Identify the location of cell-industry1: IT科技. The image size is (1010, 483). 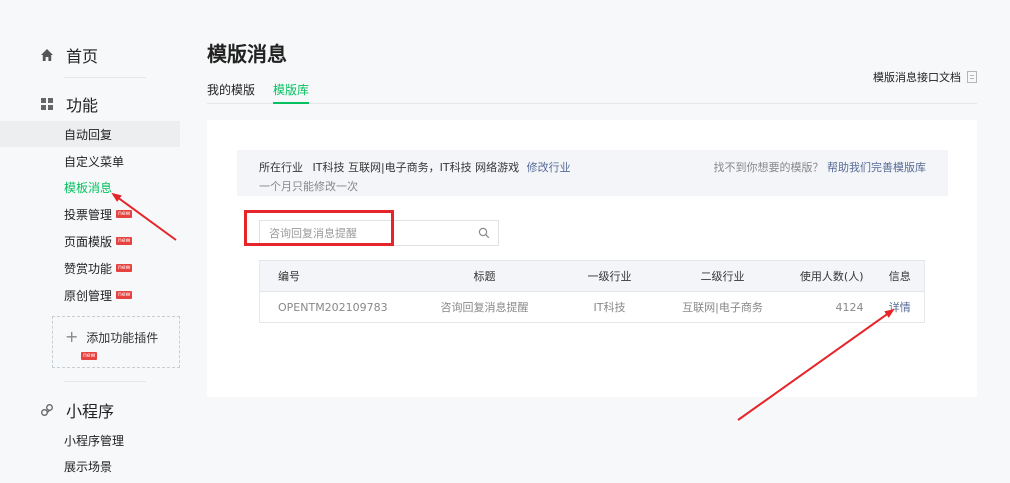
(609, 307).